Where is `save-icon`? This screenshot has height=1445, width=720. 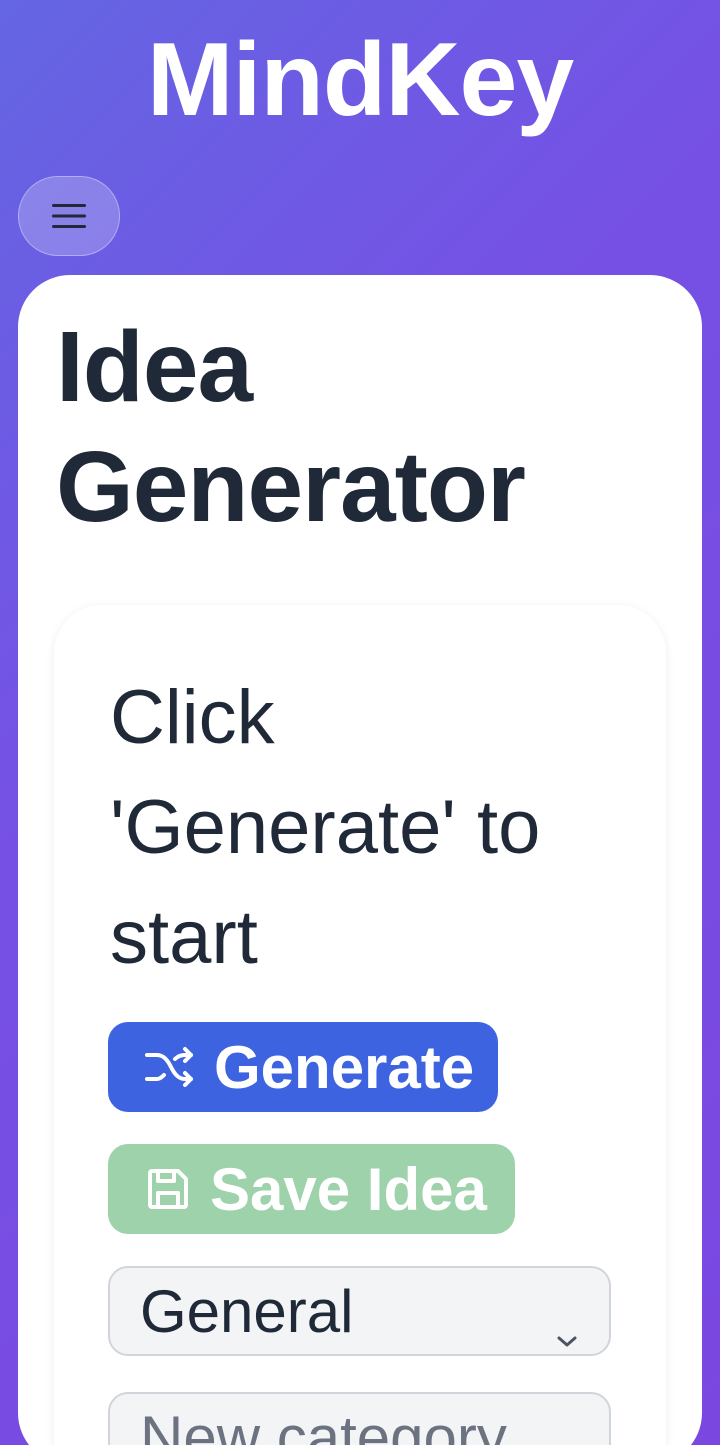
save-icon is located at coordinates (168, 1189).